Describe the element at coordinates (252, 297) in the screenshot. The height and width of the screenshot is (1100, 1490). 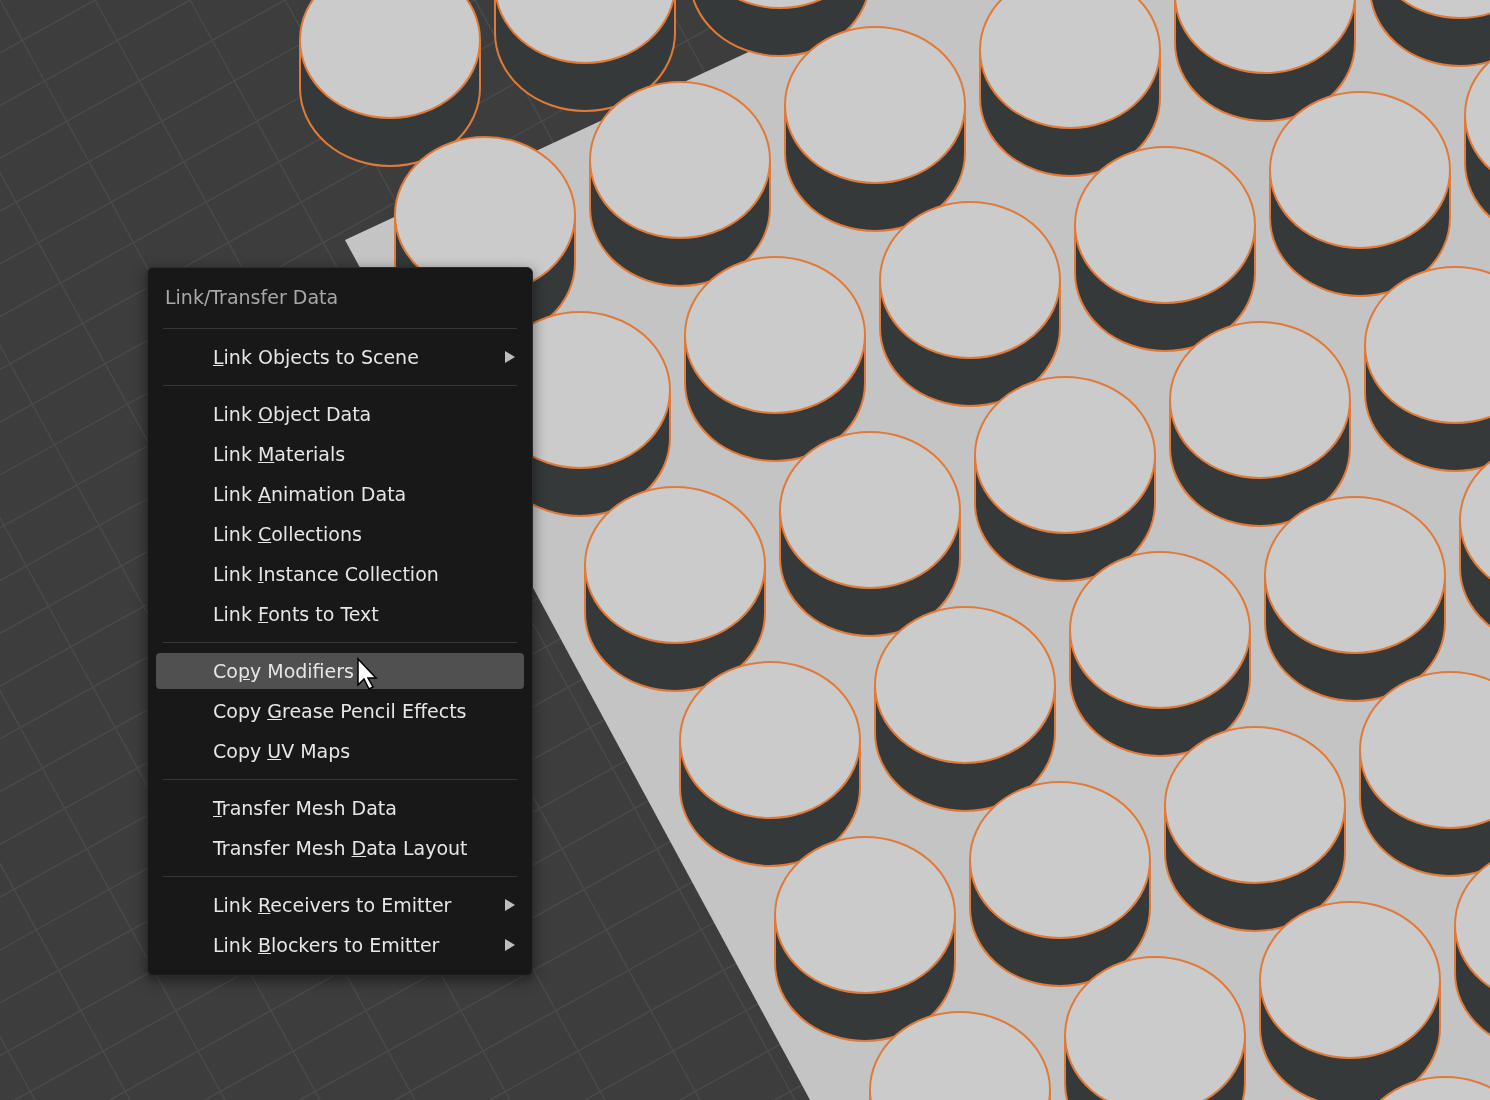
I see `menu-title: Link/Transfer Data` at that location.